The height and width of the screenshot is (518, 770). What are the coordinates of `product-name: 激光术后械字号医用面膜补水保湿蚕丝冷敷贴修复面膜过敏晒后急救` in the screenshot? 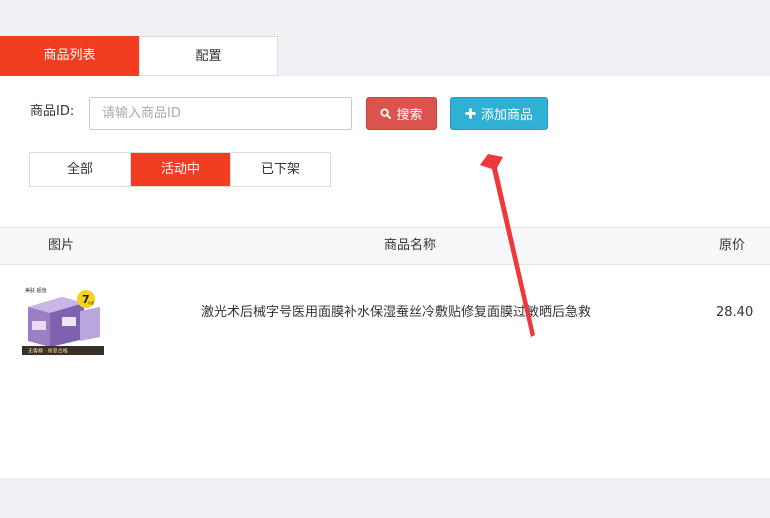 It's located at (396, 312).